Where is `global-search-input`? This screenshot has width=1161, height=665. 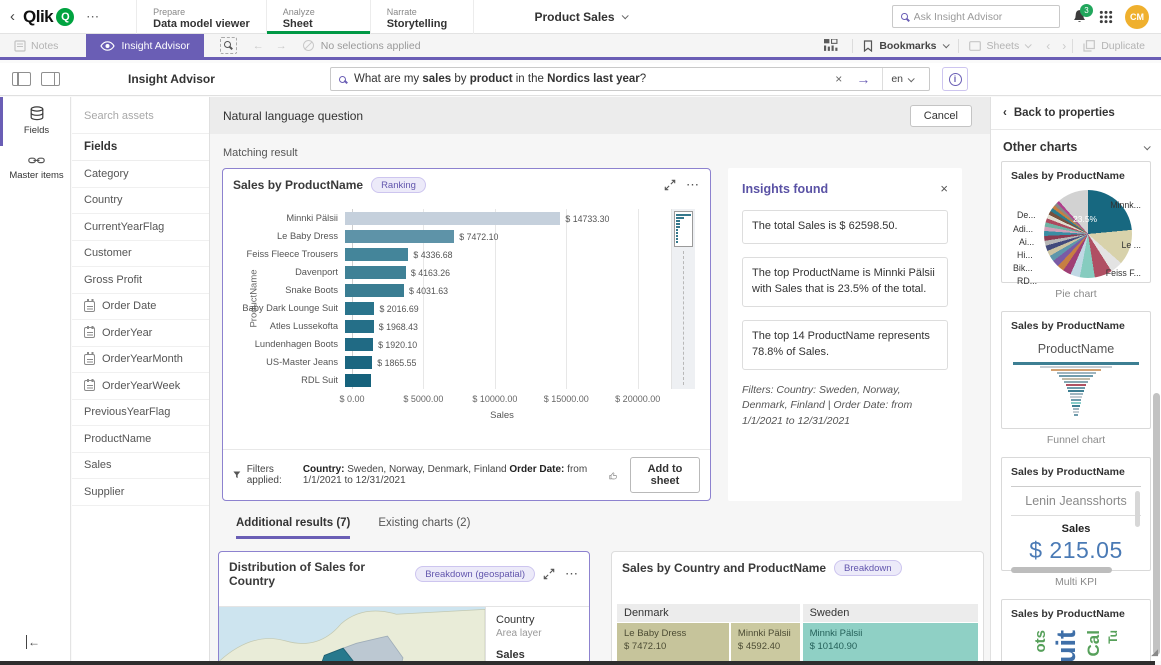
global-search-input is located at coordinates (982, 16).